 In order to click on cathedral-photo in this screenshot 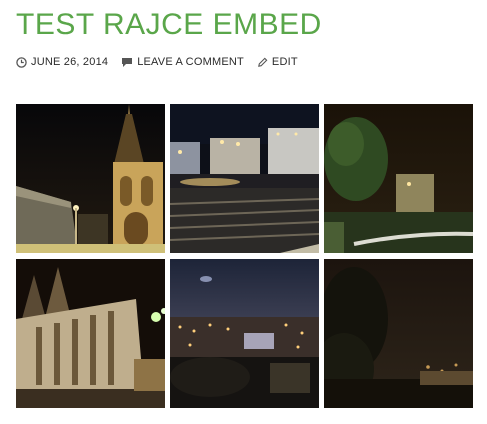, I will do `click(90, 333)`.